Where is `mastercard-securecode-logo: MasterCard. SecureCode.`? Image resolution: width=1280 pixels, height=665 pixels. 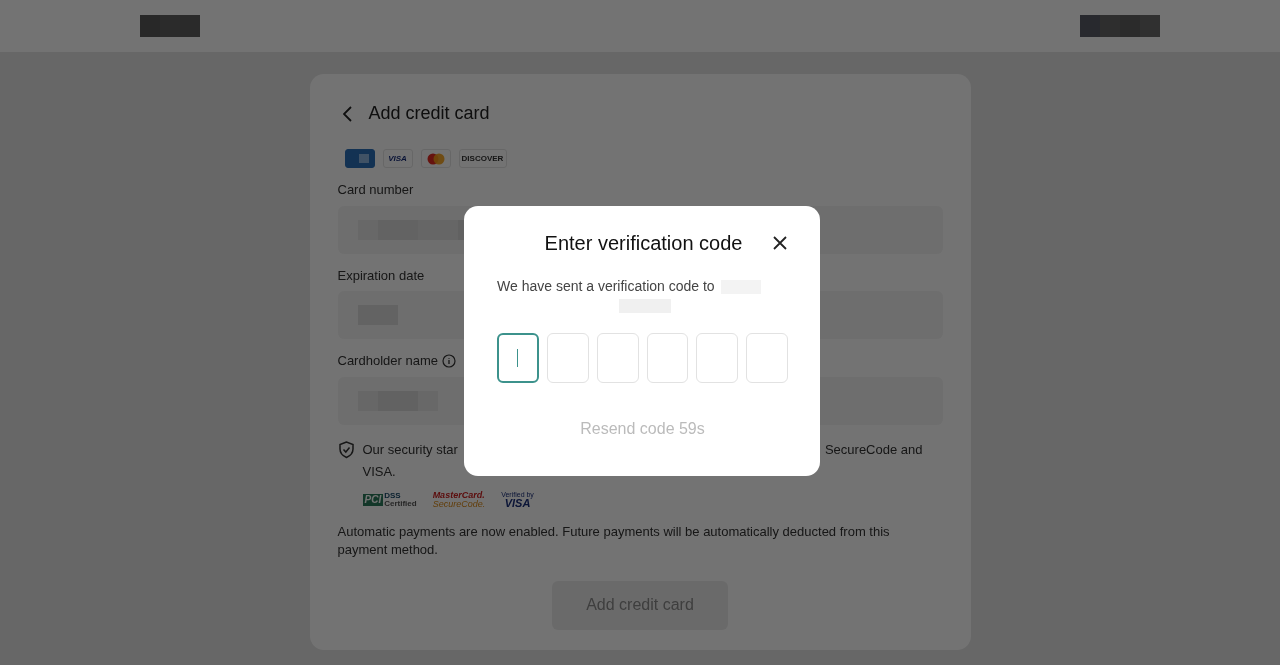 mastercard-securecode-logo: MasterCard. SecureCode. is located at coordinates (459, 499).